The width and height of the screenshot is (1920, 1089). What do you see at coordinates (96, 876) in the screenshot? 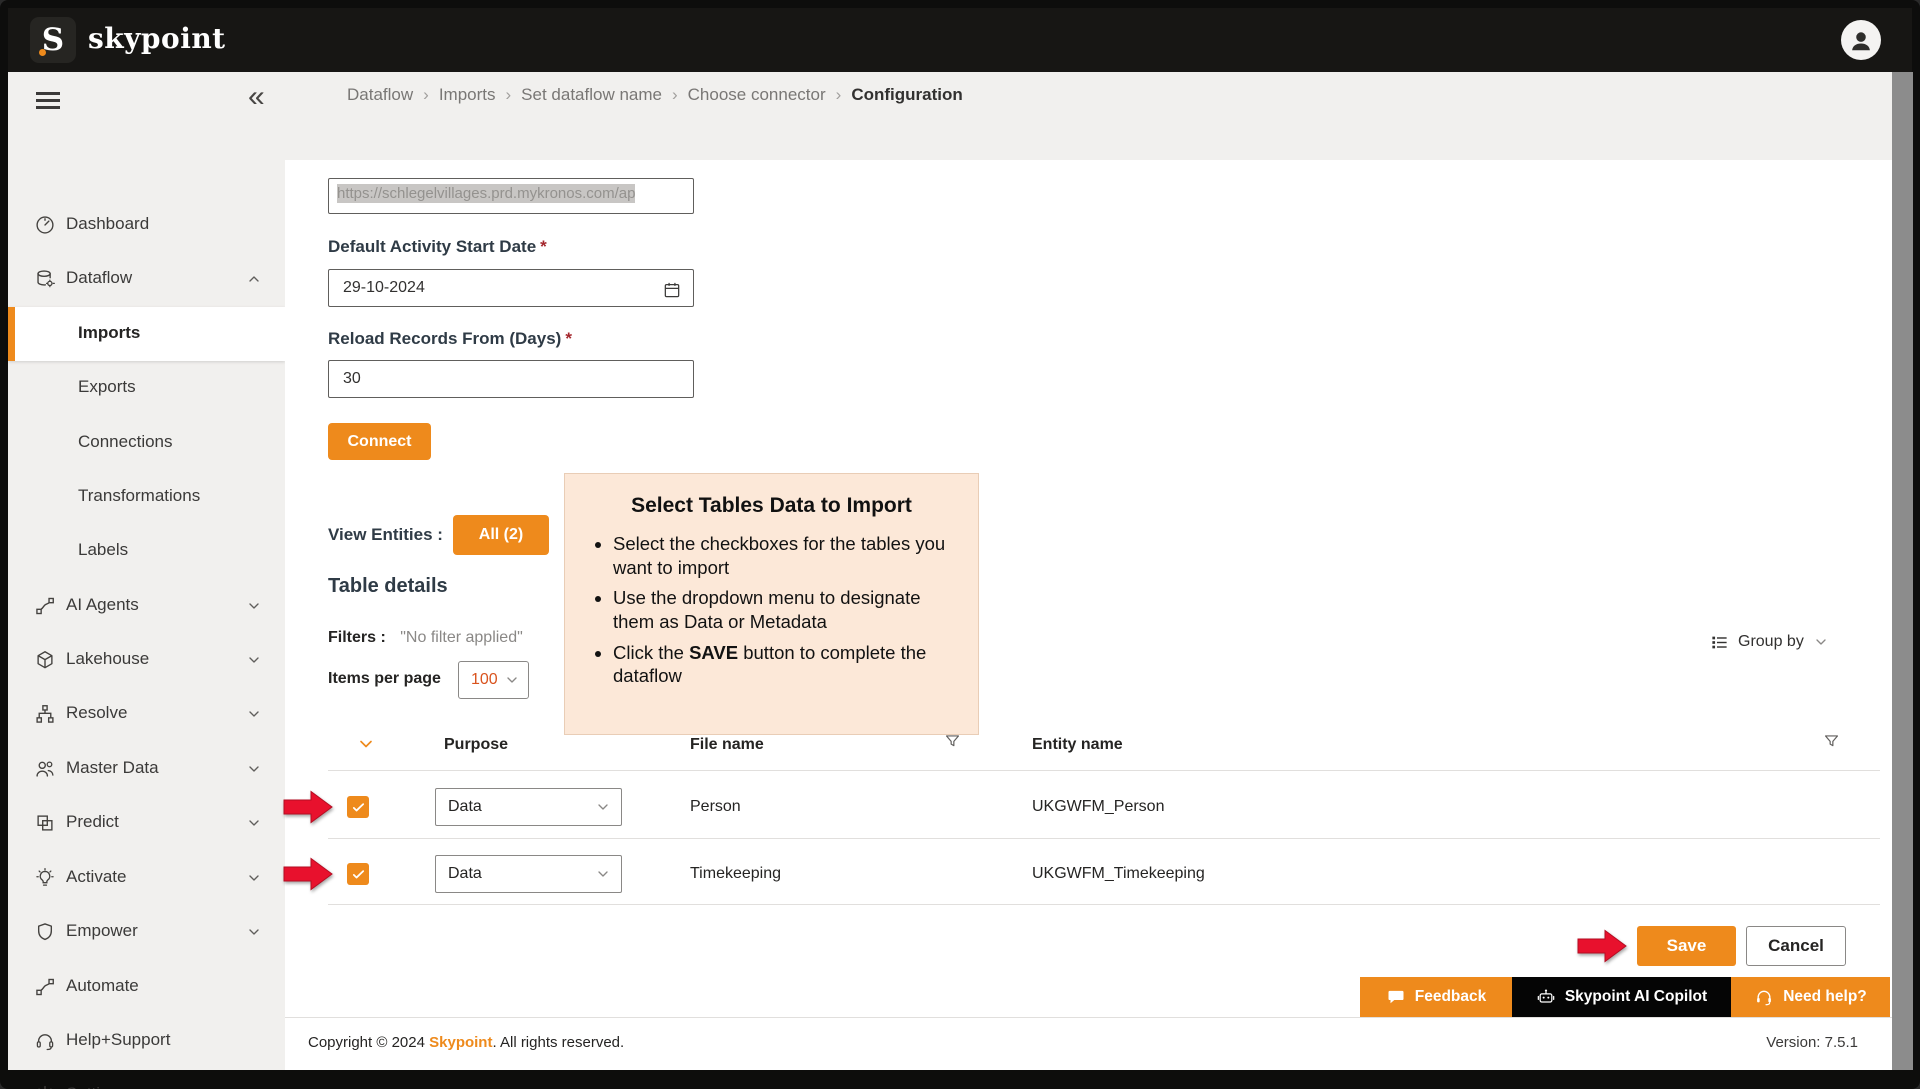
I see `sidebar-item-label: Activate` at bounding box center [96, 876].